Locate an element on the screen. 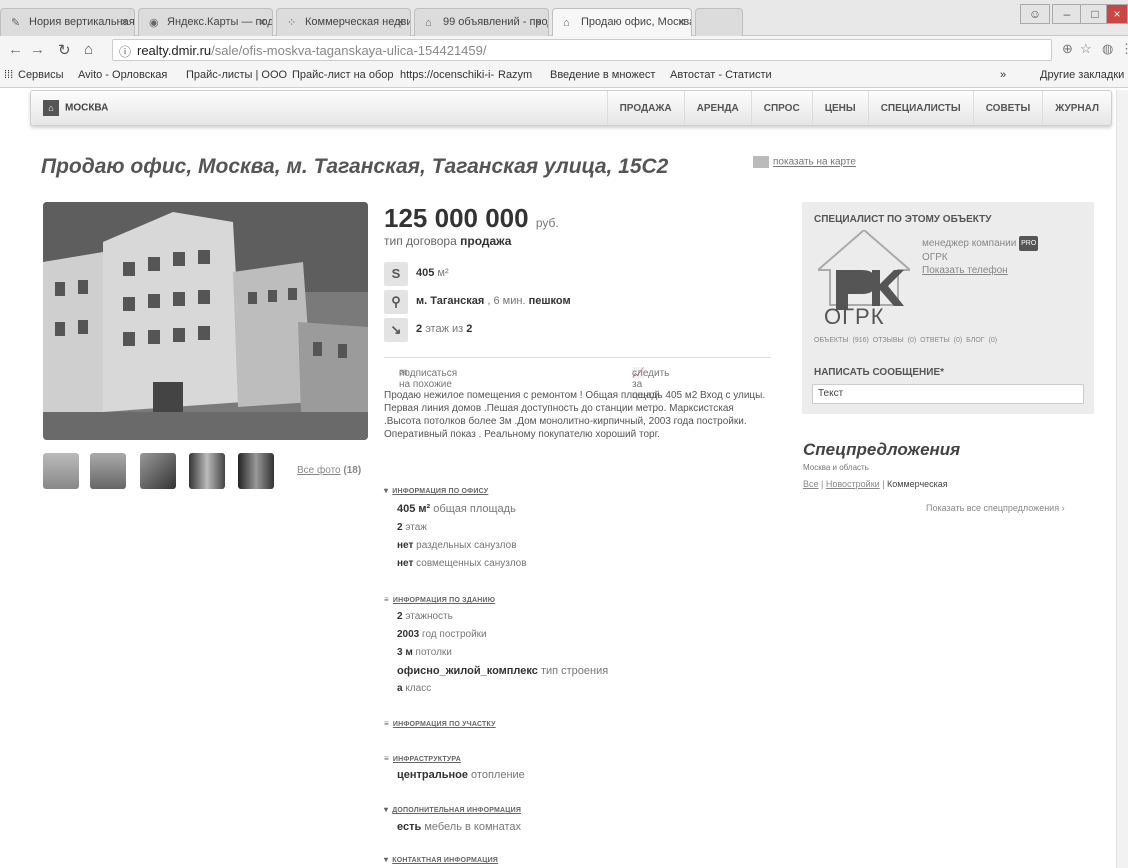 Image resolution: width=1128 pixels, height=868 pixels. section-office-toggle: ▾ ИНФОРМАЦИЯ ПО ОФИСУ is located at coordinates (436, 490).